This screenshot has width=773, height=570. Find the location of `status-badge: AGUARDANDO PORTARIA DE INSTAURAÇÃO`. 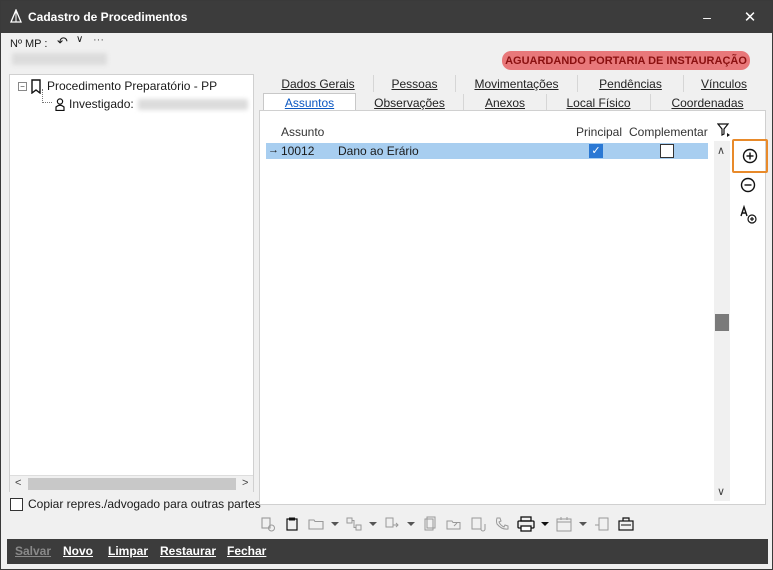

status-badge: AGUARDANDO PORTARIA DE INSTAURAÇÃO is located at coordinates (626, 60).